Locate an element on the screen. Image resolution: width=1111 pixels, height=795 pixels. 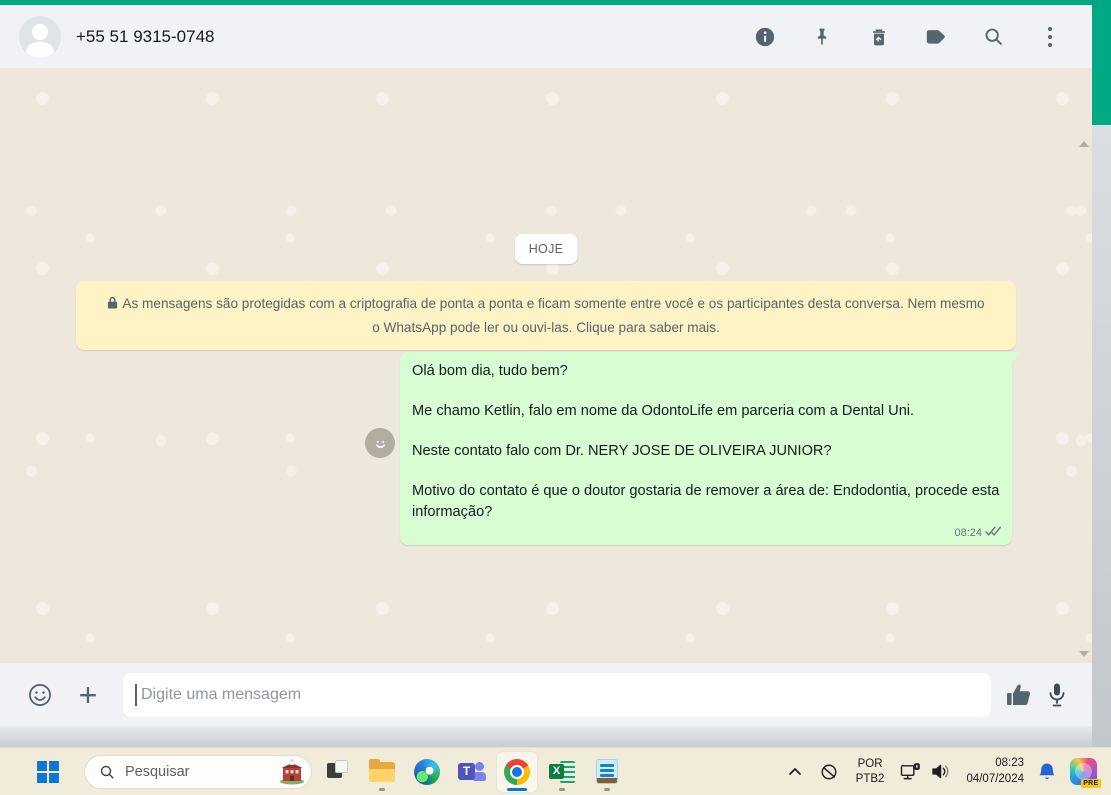
file-explorer-icon is located at coordinates (382, 770).